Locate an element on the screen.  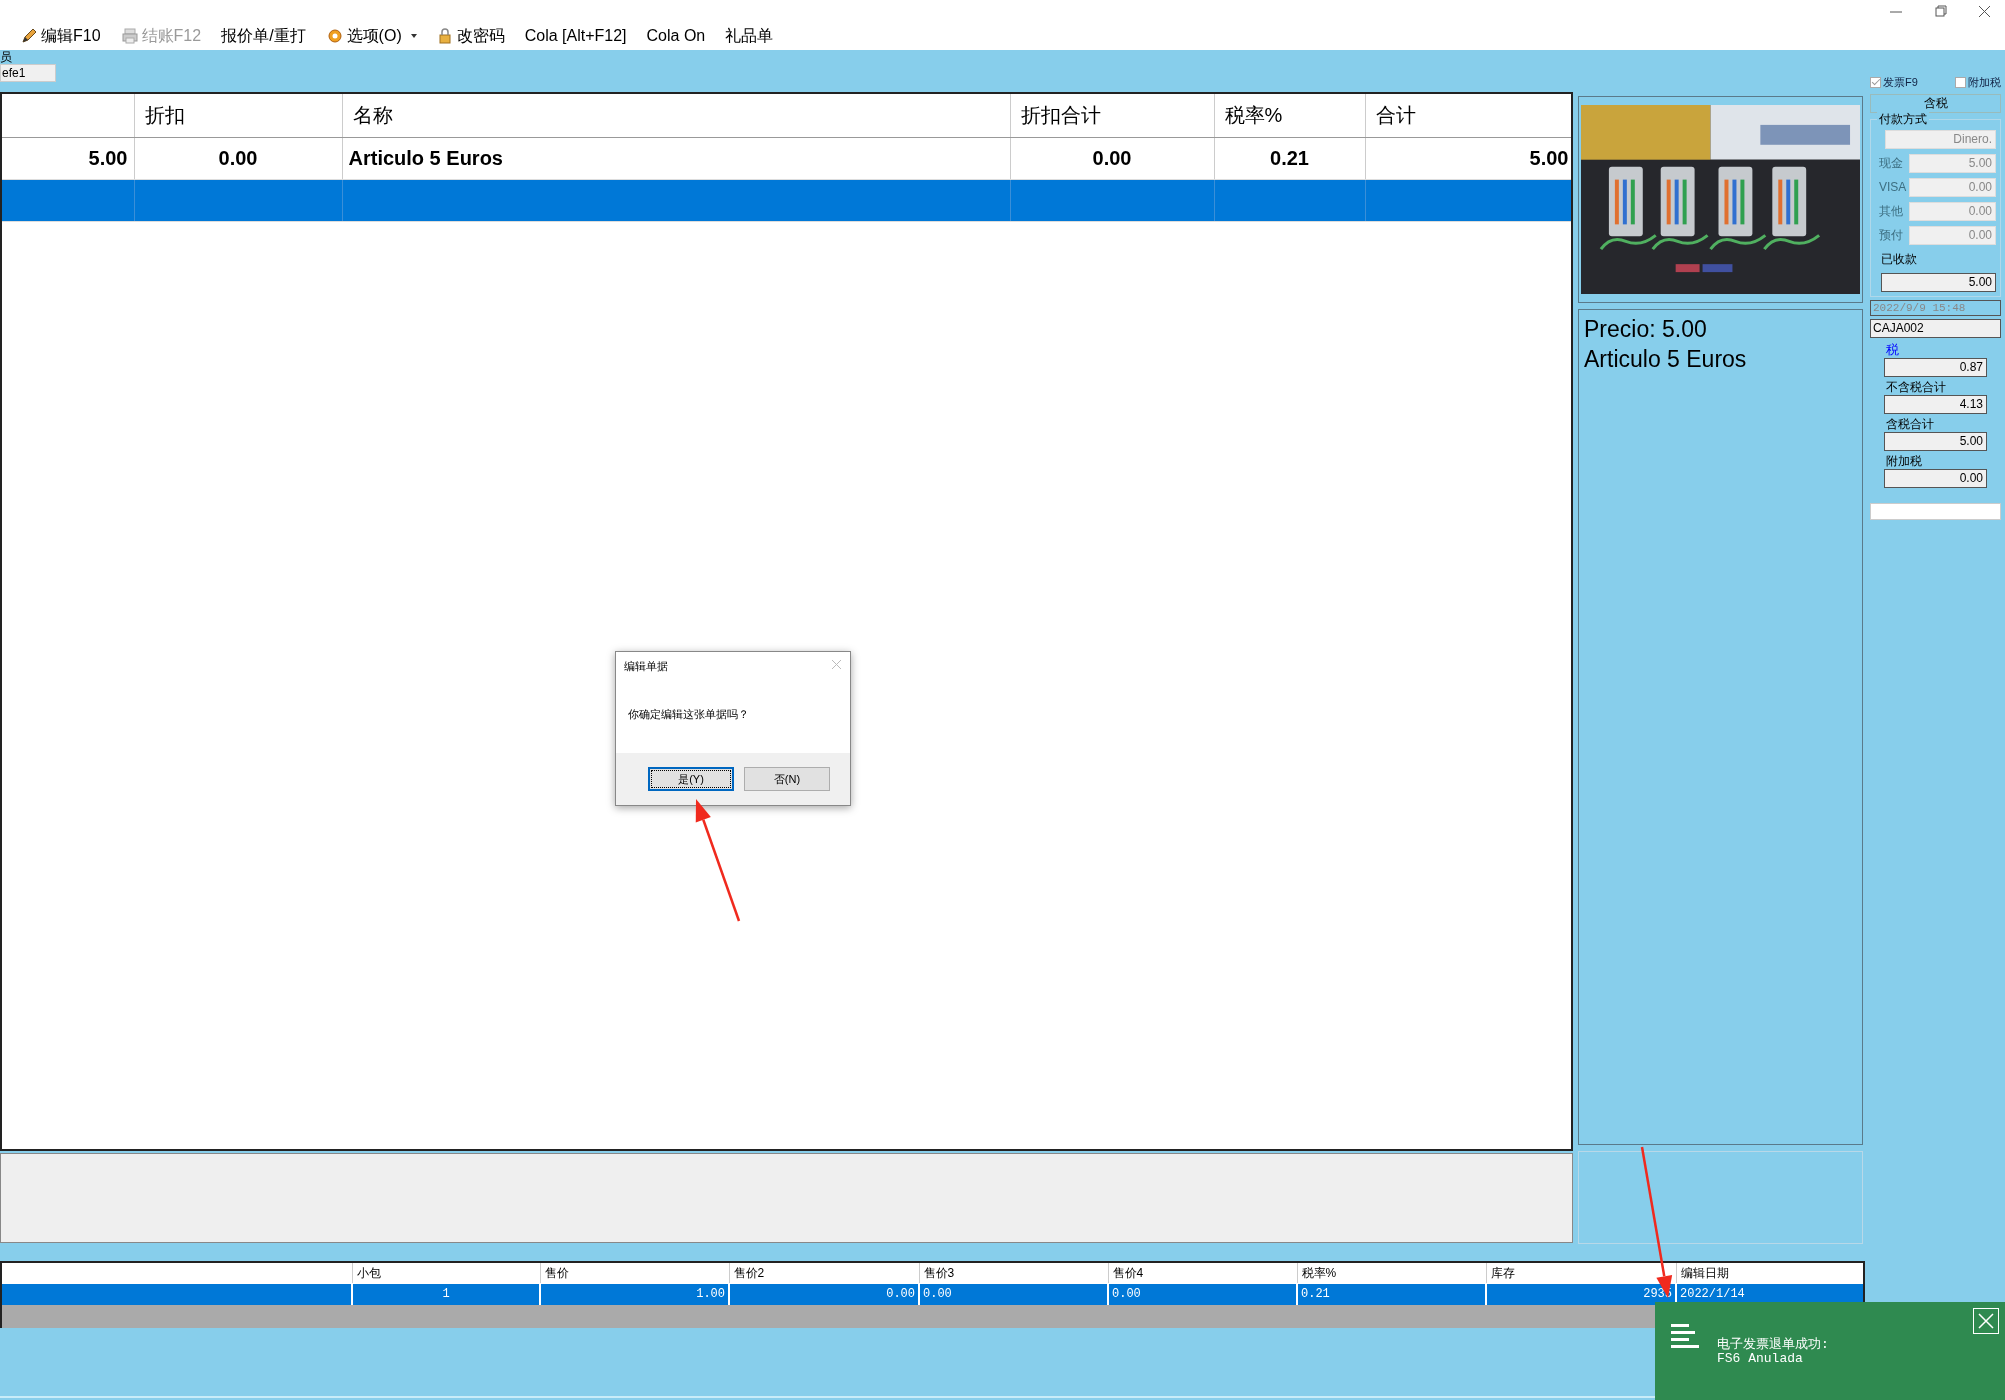
close-button is located at coordinates (836, 664).